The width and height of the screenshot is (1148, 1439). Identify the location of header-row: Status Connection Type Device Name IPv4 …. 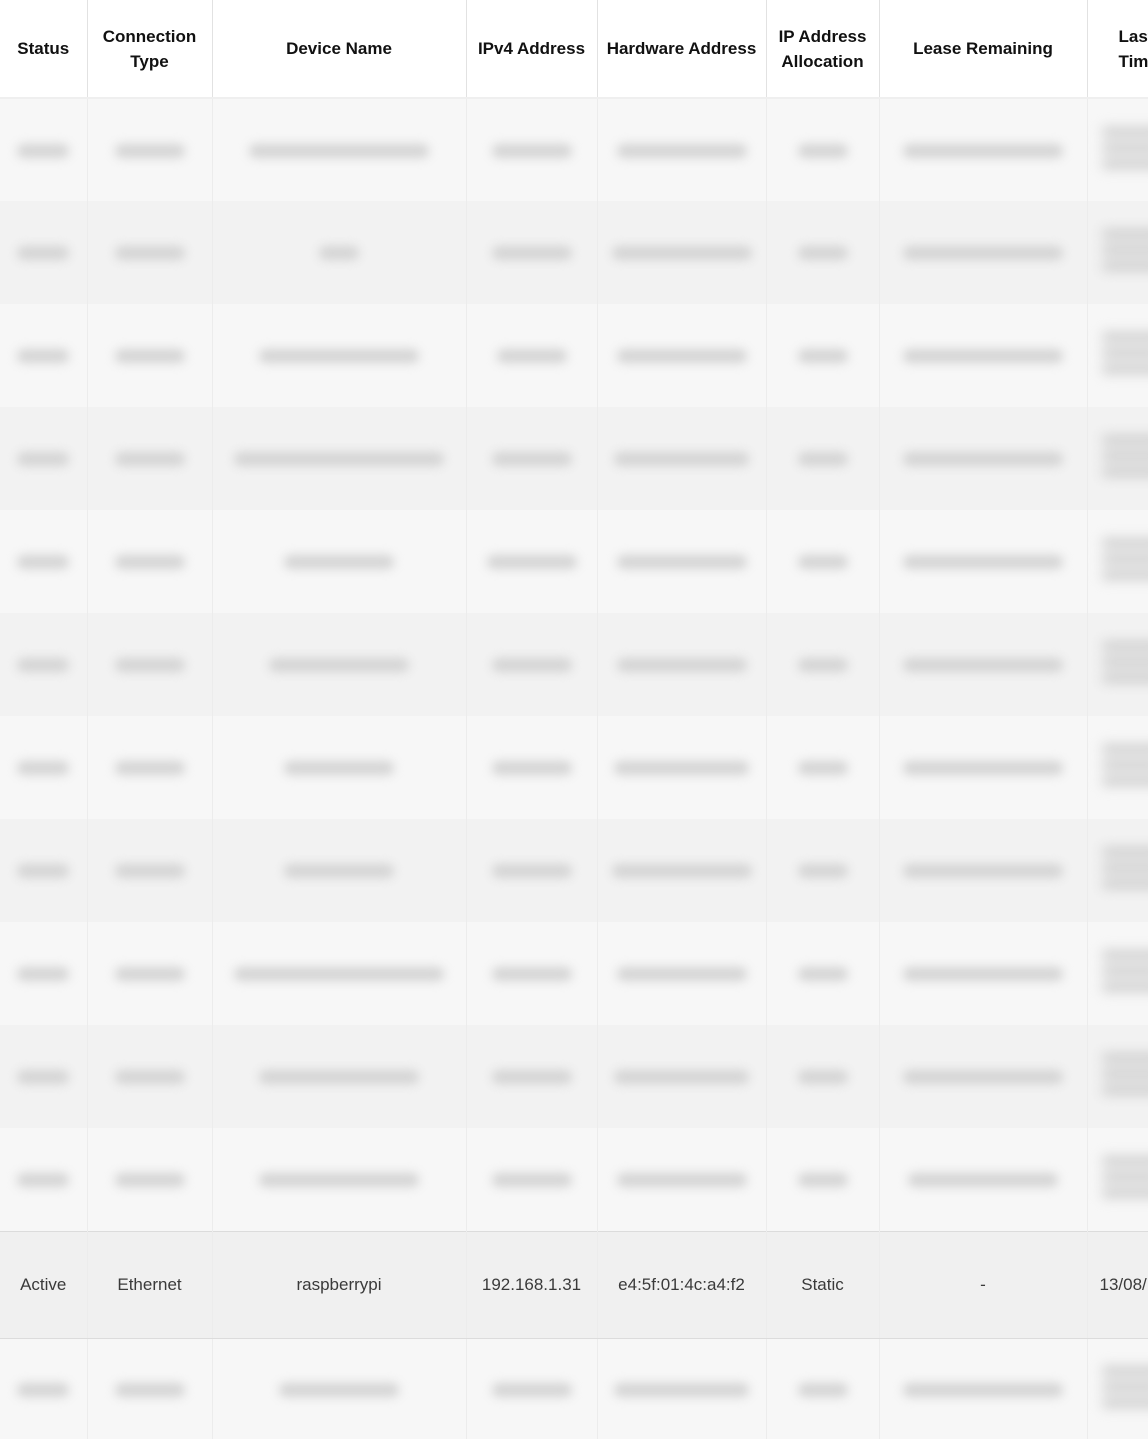
(574, 49).